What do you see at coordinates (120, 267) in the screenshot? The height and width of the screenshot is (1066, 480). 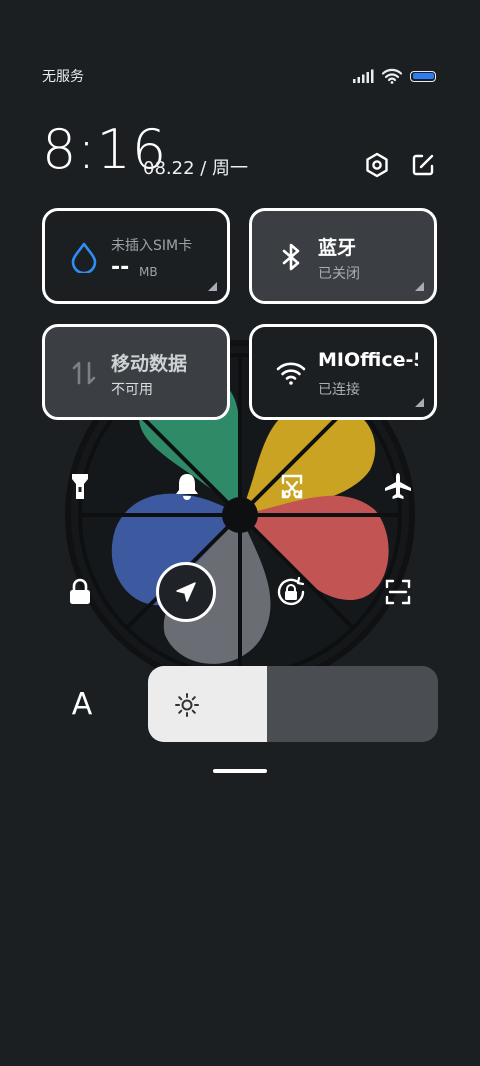 I see `tile-sim-value: --` at bounding box center [120, 267].